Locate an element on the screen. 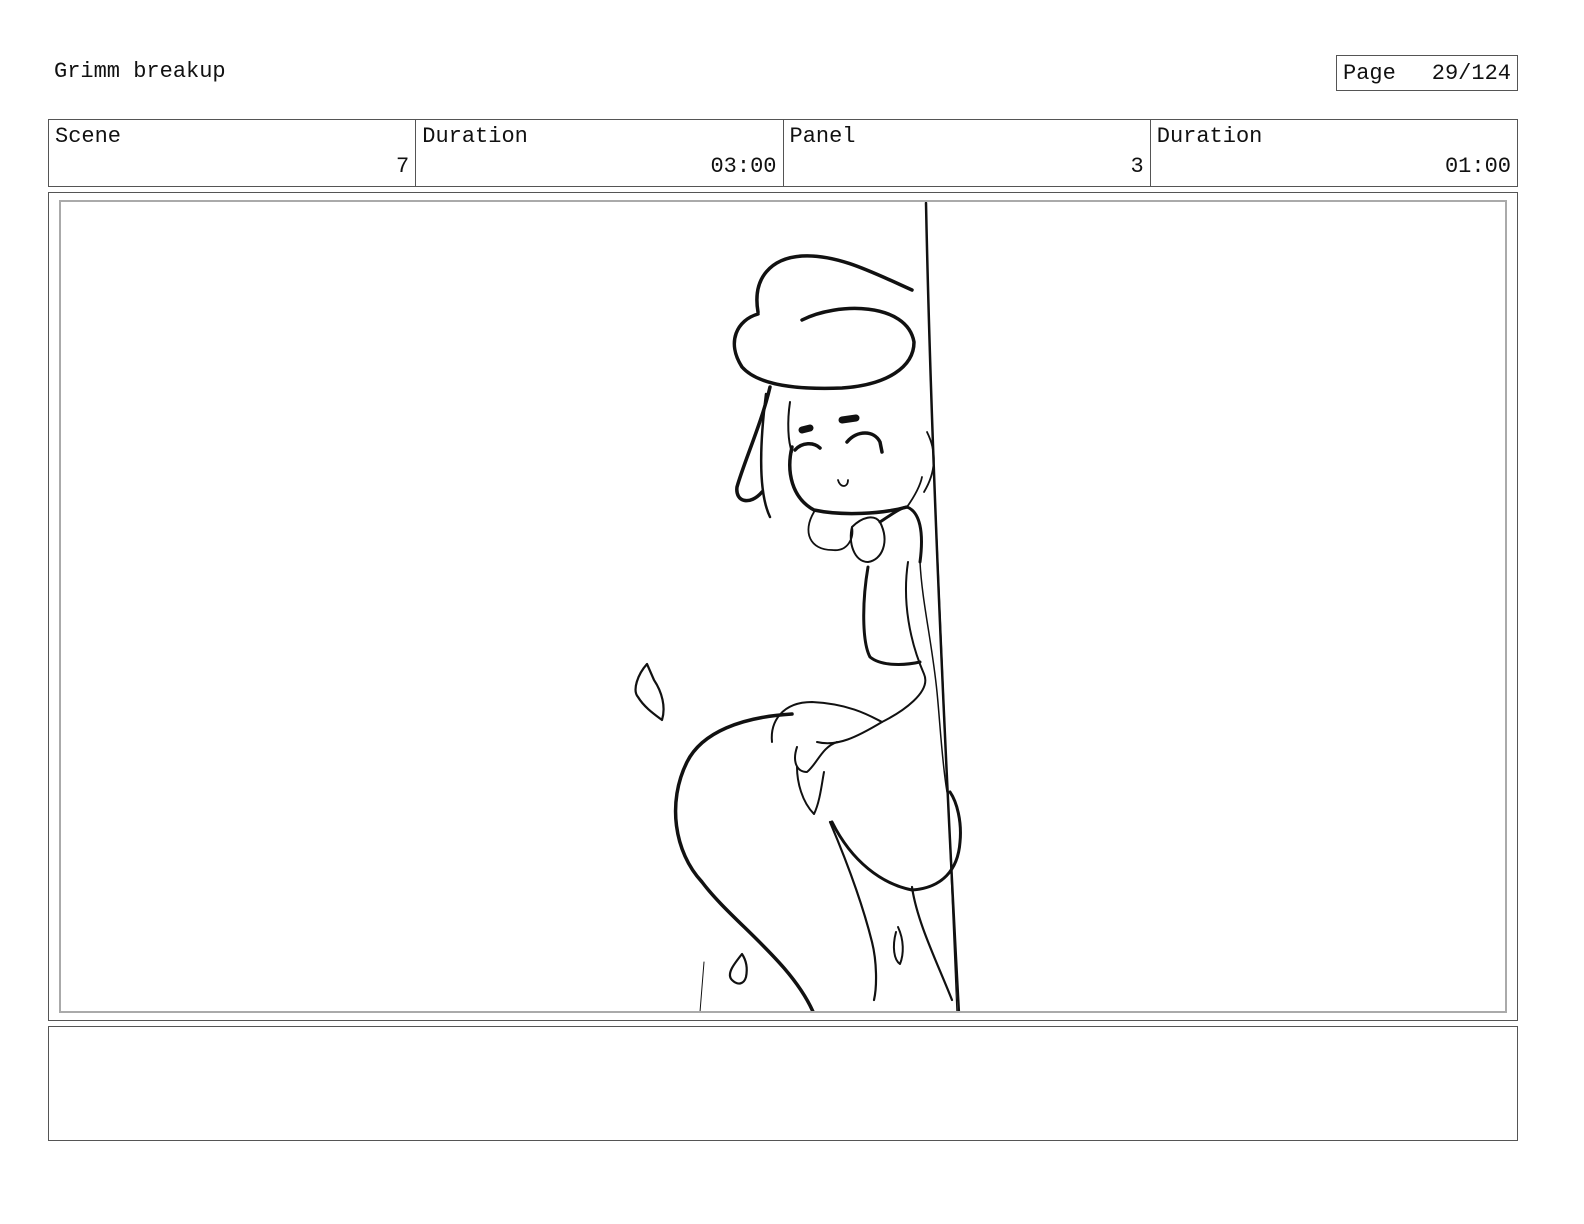 This screenshot has height=1224, width=1584. scene-duration-value: 03:00 is located at coordinates (743, 166).